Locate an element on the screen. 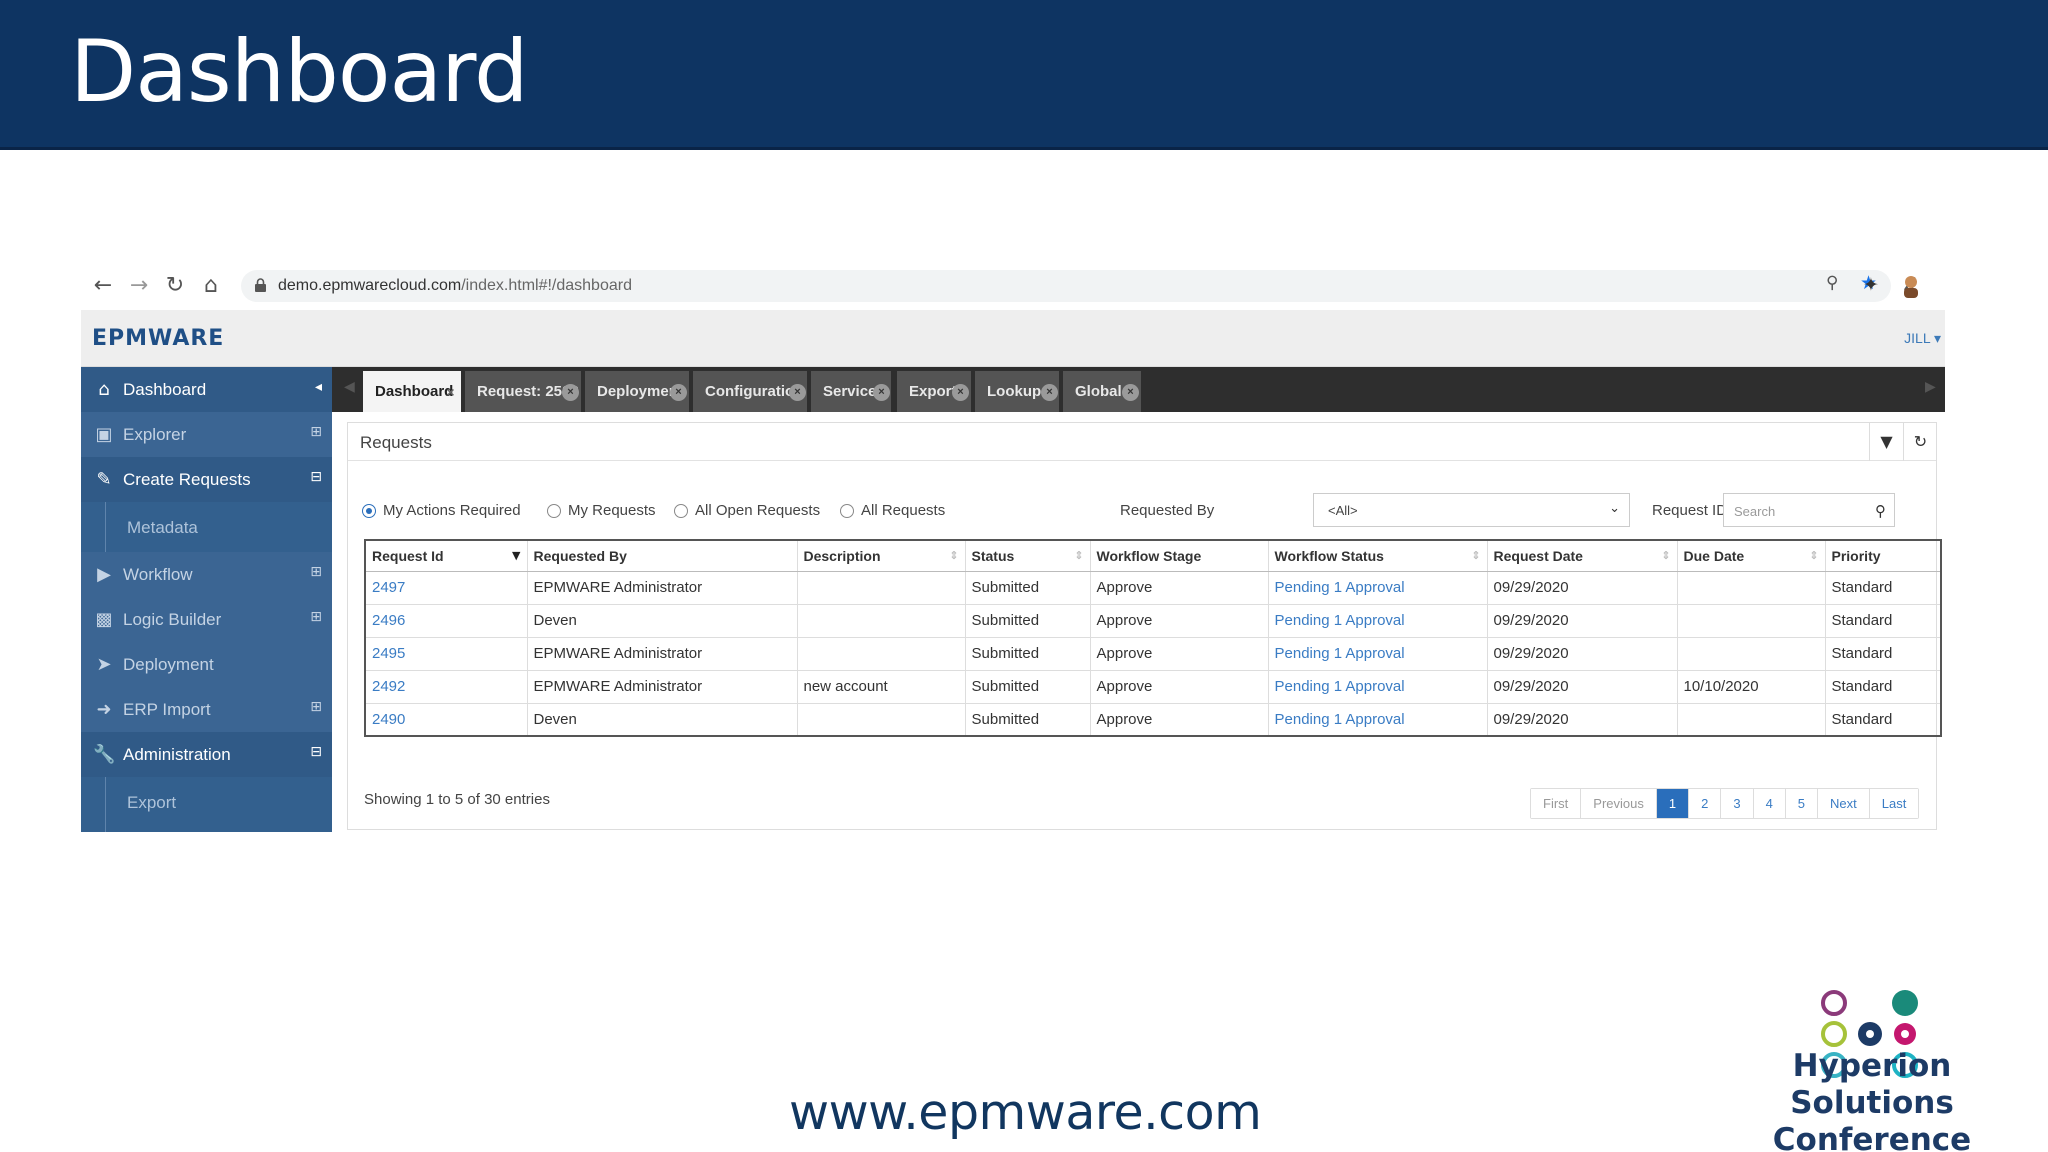 Image resolution: width=2048 pixels, height=1152 pixels. request-id-link: 2497 is located at coordinates (446, 588).